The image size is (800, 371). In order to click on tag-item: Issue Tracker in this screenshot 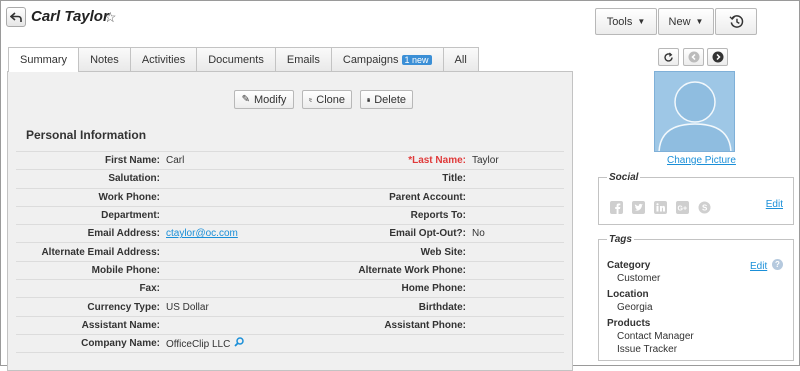, I will do `click(647, 349)`.